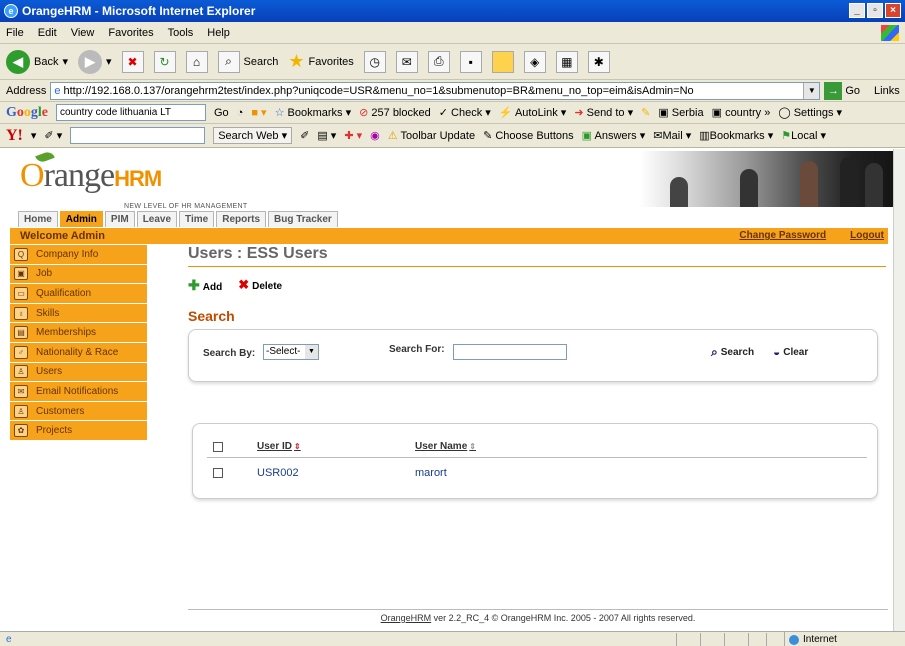 The image size is (905, 646). I want to click on user-id-link: USR002, so click(278, 473).